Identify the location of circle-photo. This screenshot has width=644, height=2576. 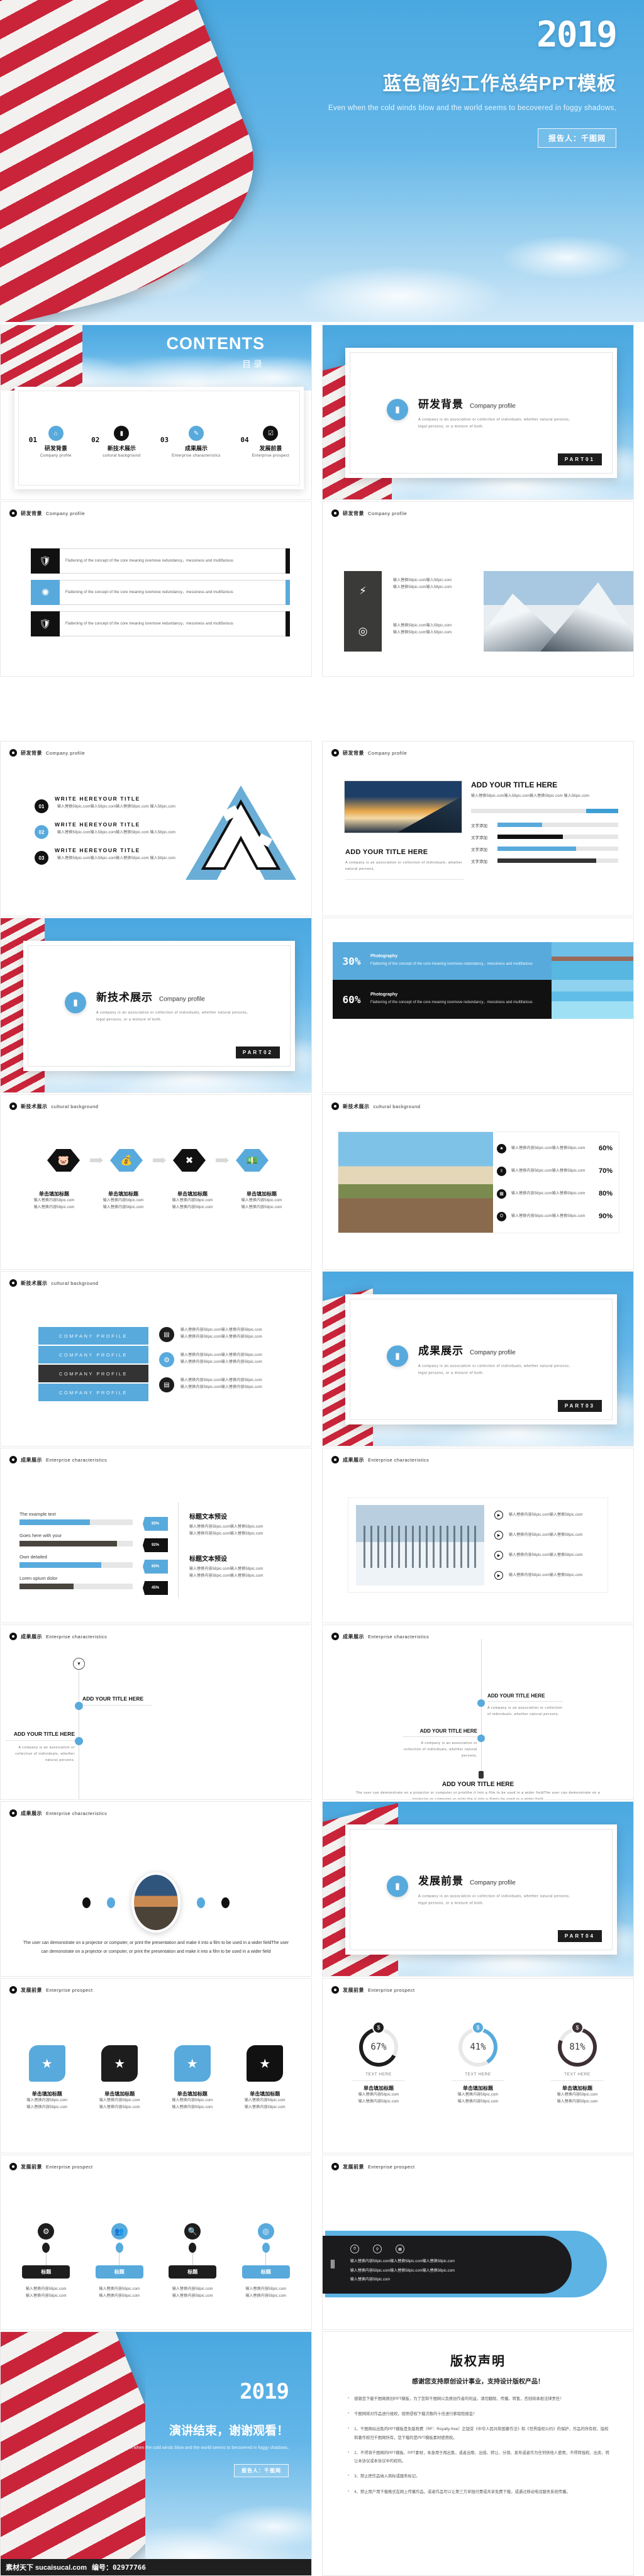
(155, 1902).